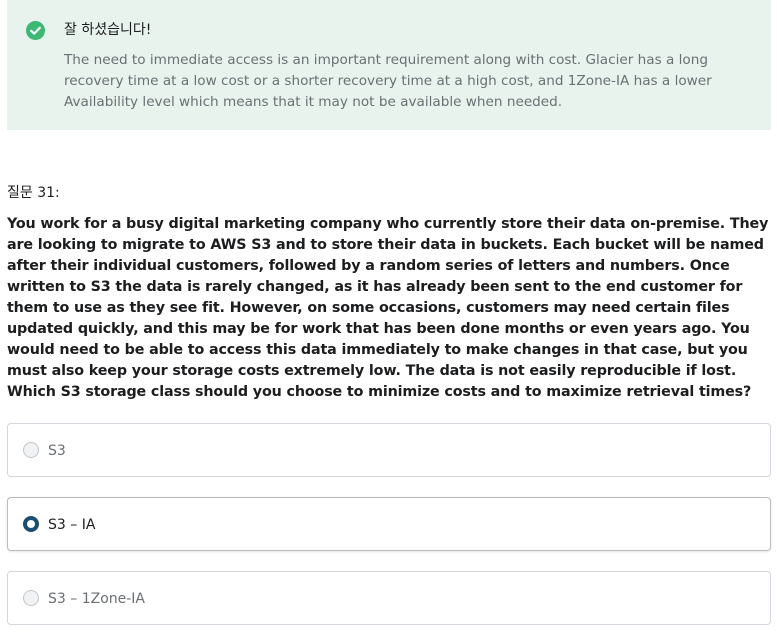  I want to click on check-circle-icon, so click(35, 30).